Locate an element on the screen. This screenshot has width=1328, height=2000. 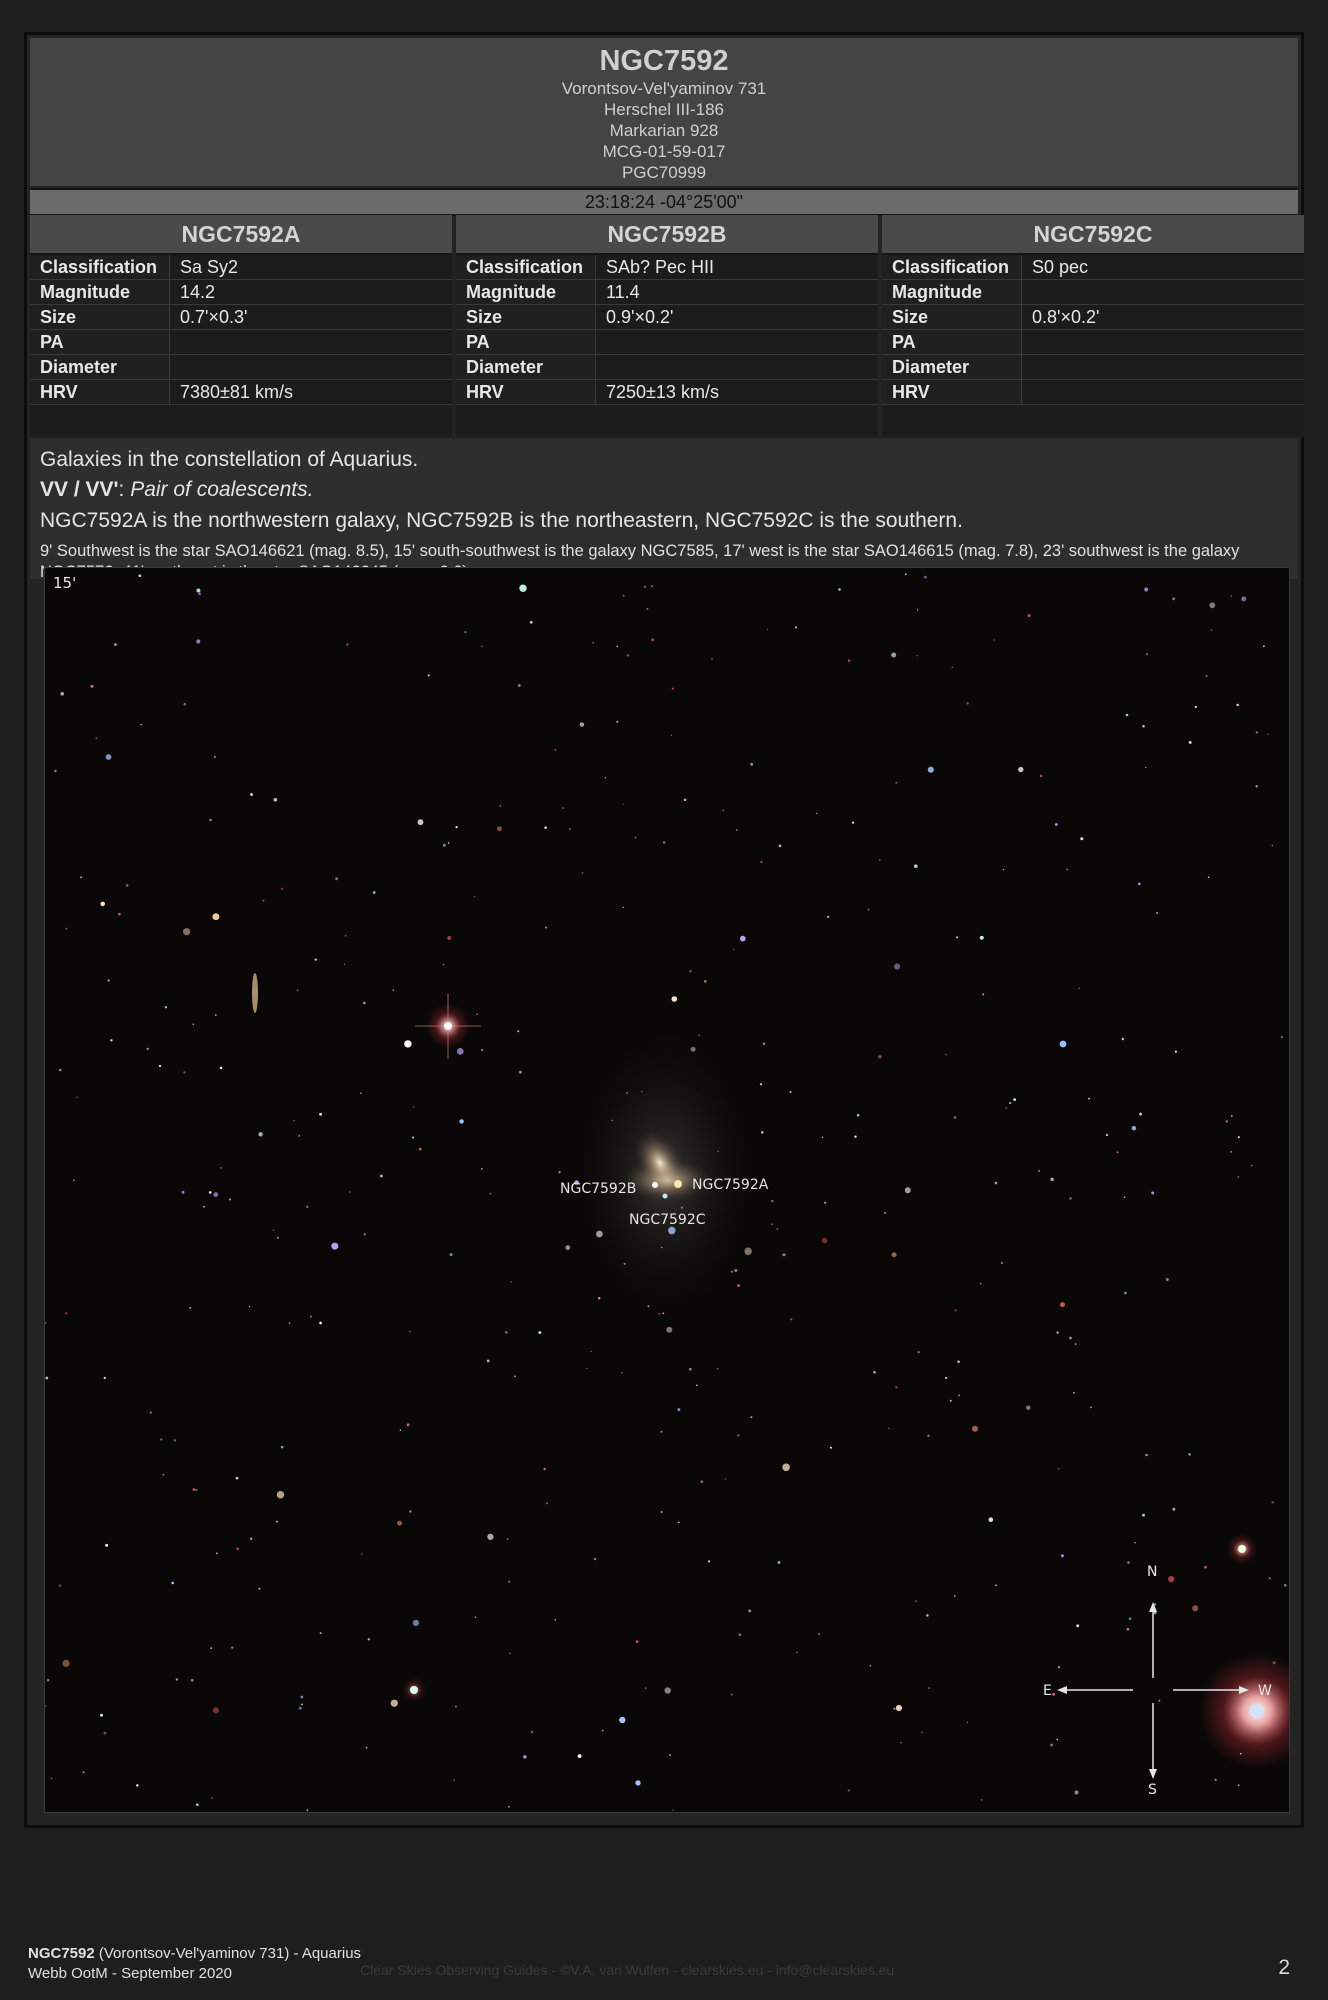
compass-w: W is located at coordinates (1265, 1691).